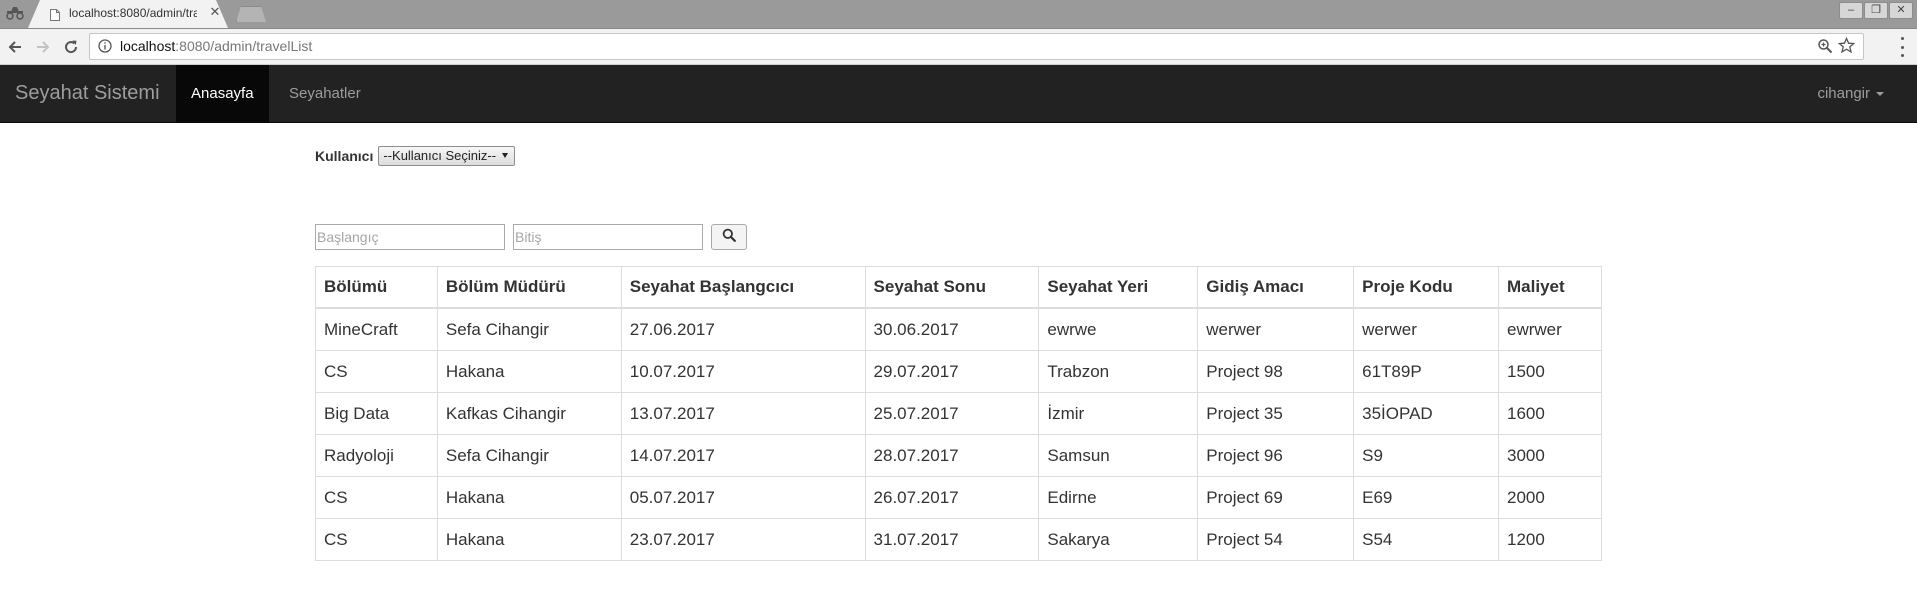 Image resolution: width=1917 pixels, height=595 pixels. What do you see at coordinates (55, 14) in the screenshot?
I see `page-icon` at bounding box center [55, 14].